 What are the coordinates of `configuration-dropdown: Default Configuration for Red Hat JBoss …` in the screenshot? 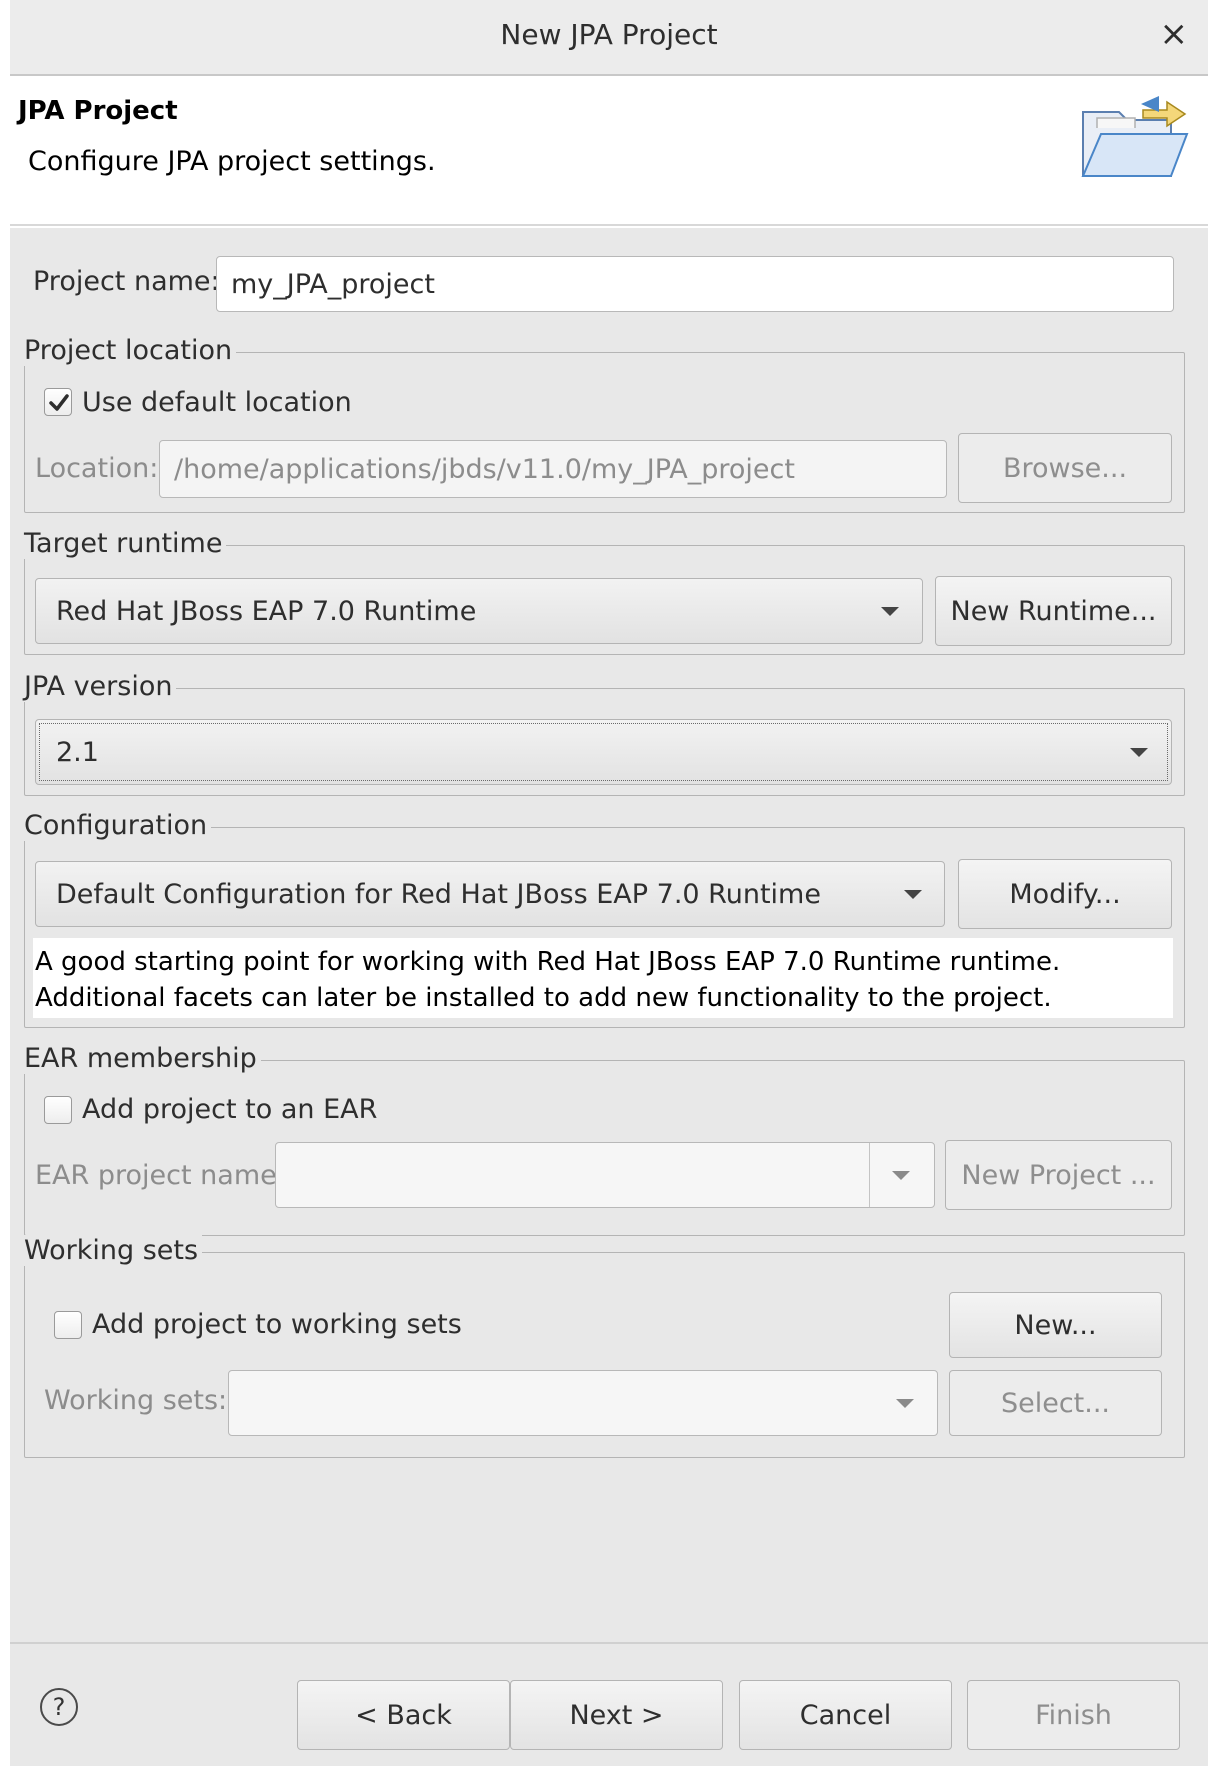 It's located at (490, 894).